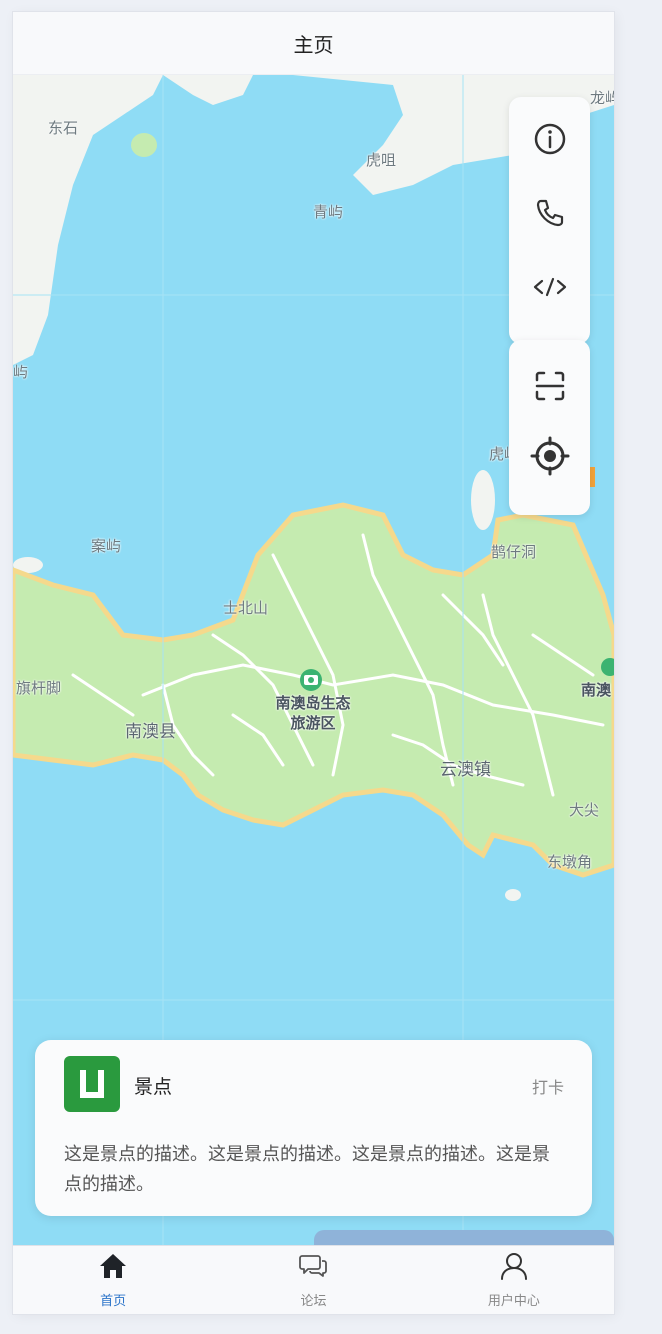 The width and height of the screenshot is (662, 1334). I want to click on phone-icon, so click(549, 213).